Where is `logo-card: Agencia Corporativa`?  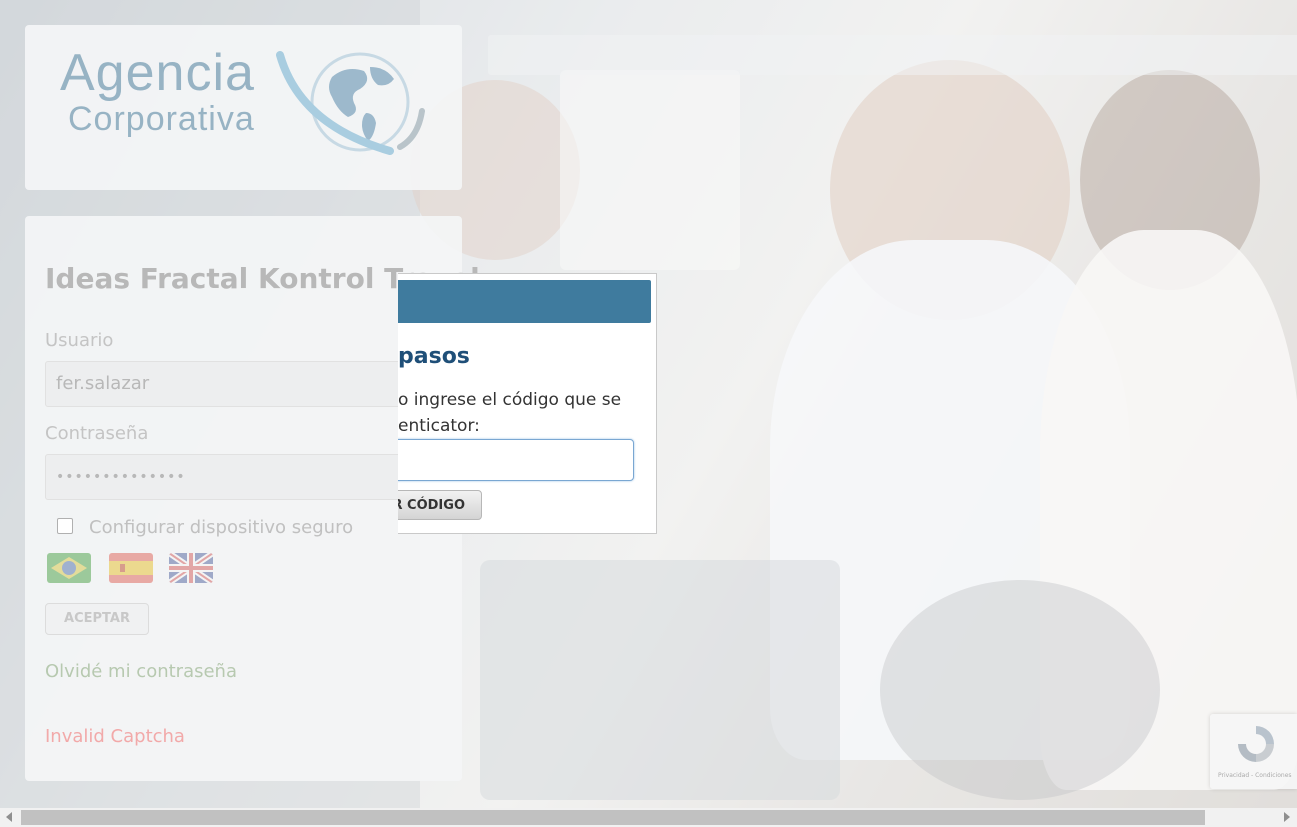 logo-card: Agencia Corporativa is located at coordinates (243, 107).